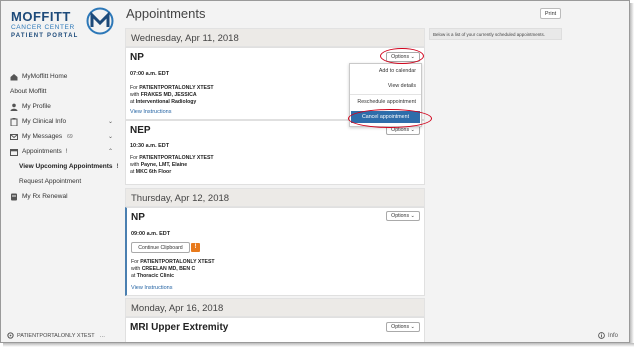  I want to click on sidebar-item-label: My Profile, so click(36, 106).